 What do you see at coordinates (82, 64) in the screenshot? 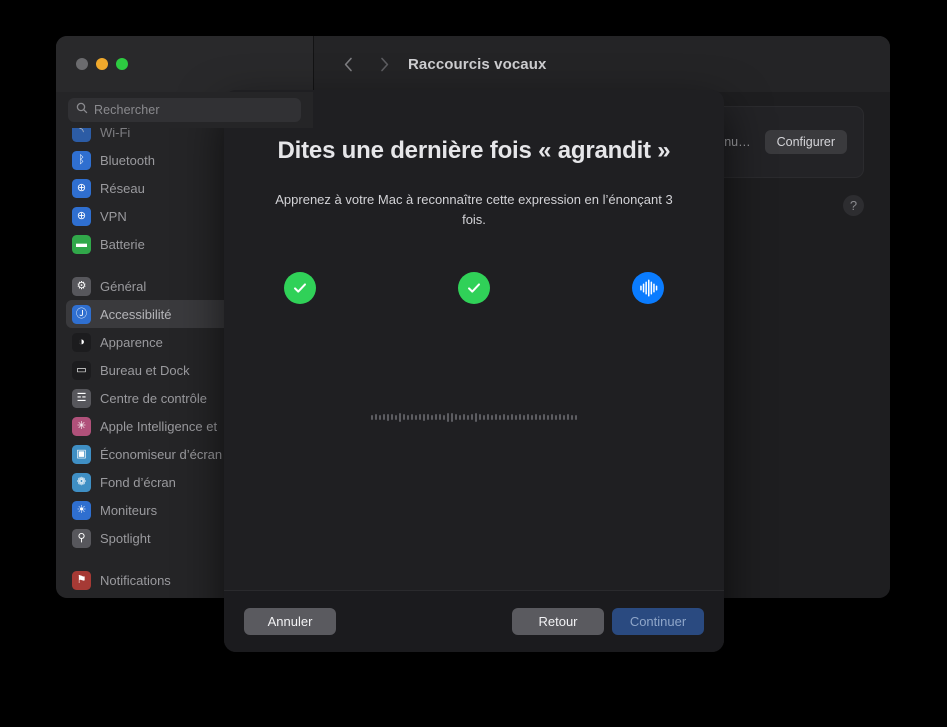
I see `close-window-button` at bounding box center [82, 64].